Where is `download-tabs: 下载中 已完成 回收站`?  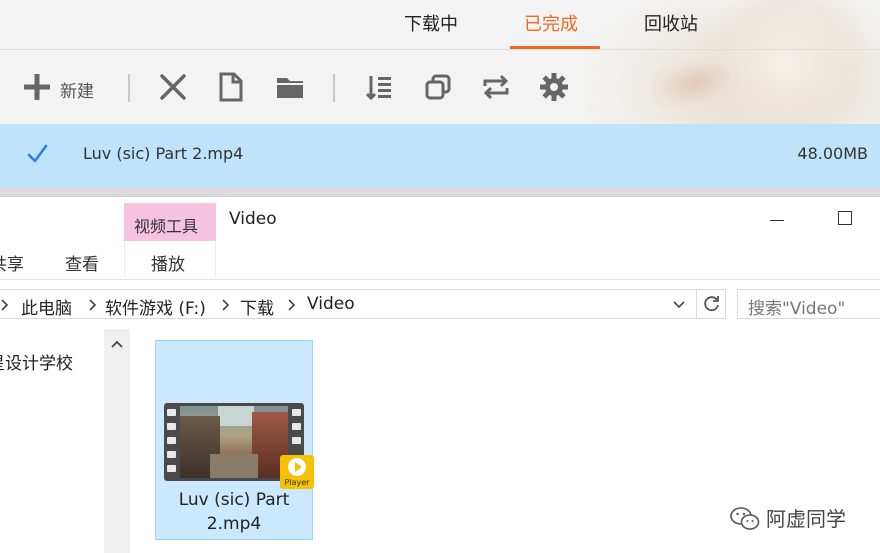 download-tabs: 下载中 已完成 回收站 is located at coordinates (440, 25).